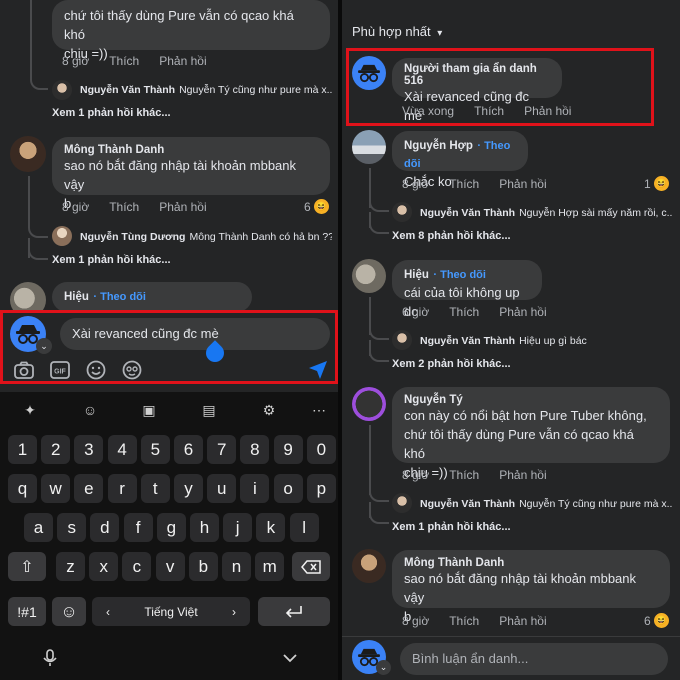 The height and width of the screenshot is (680, 680). I want to click on backspace-key, so click(311, 566).